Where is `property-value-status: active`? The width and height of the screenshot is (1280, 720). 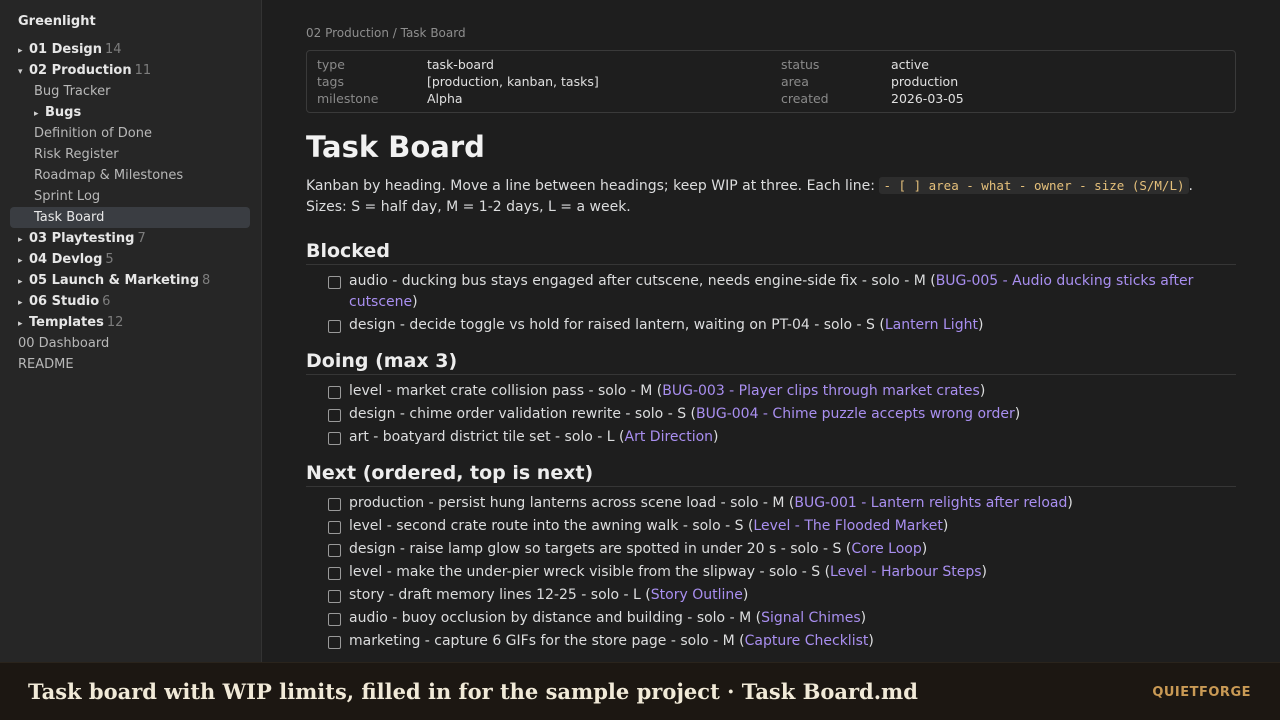
property-value-status: active is located at coordinates (1058, 64).